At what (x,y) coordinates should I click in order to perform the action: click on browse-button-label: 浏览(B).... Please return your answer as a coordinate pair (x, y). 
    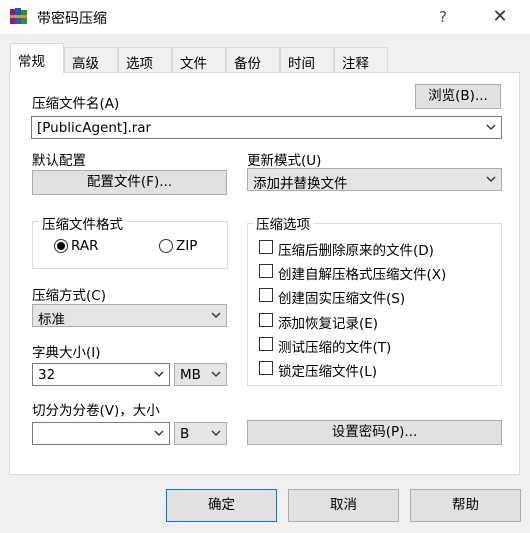
    Looking at the image, I should click on (458, 96).